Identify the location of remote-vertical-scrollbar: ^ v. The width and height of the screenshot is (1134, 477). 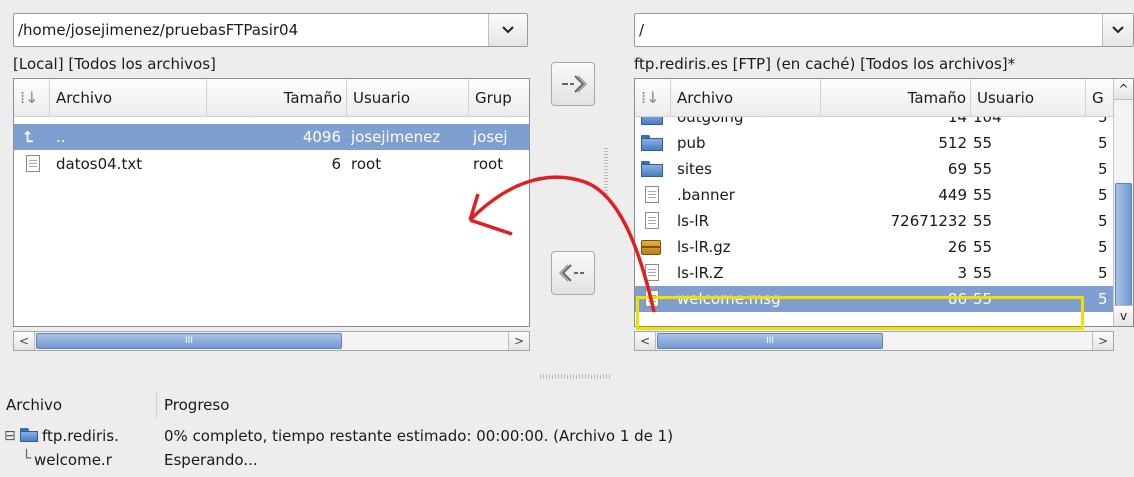
(1123, 202).